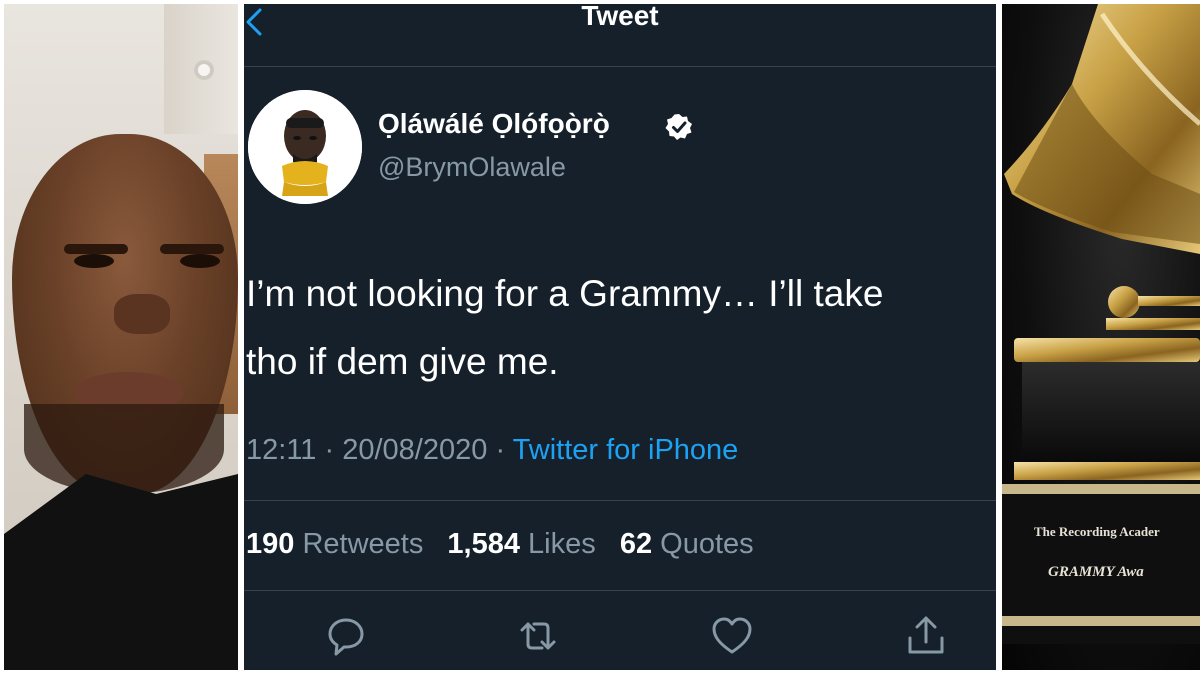  Describe the element at coordinates (124, 449) in the screenshot. I see `beard` at that location.